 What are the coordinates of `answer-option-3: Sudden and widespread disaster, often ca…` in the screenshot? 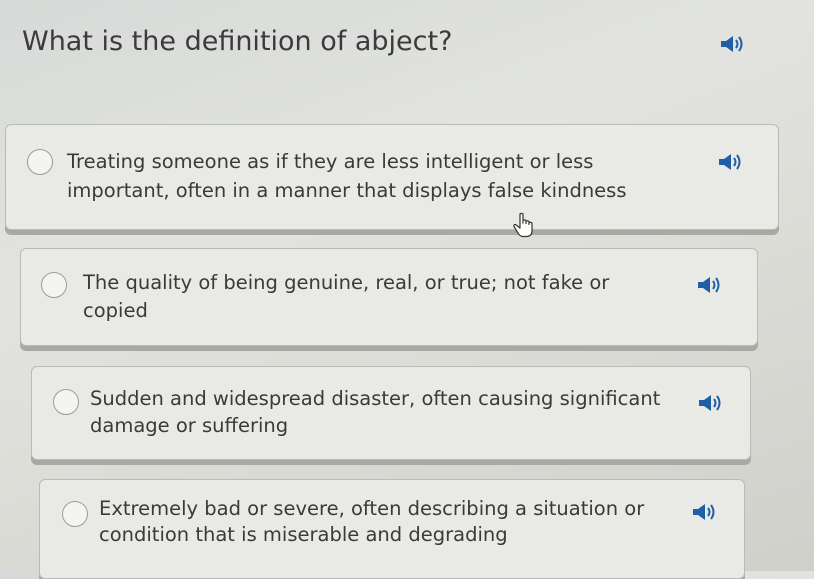 It's located at (391, 413).